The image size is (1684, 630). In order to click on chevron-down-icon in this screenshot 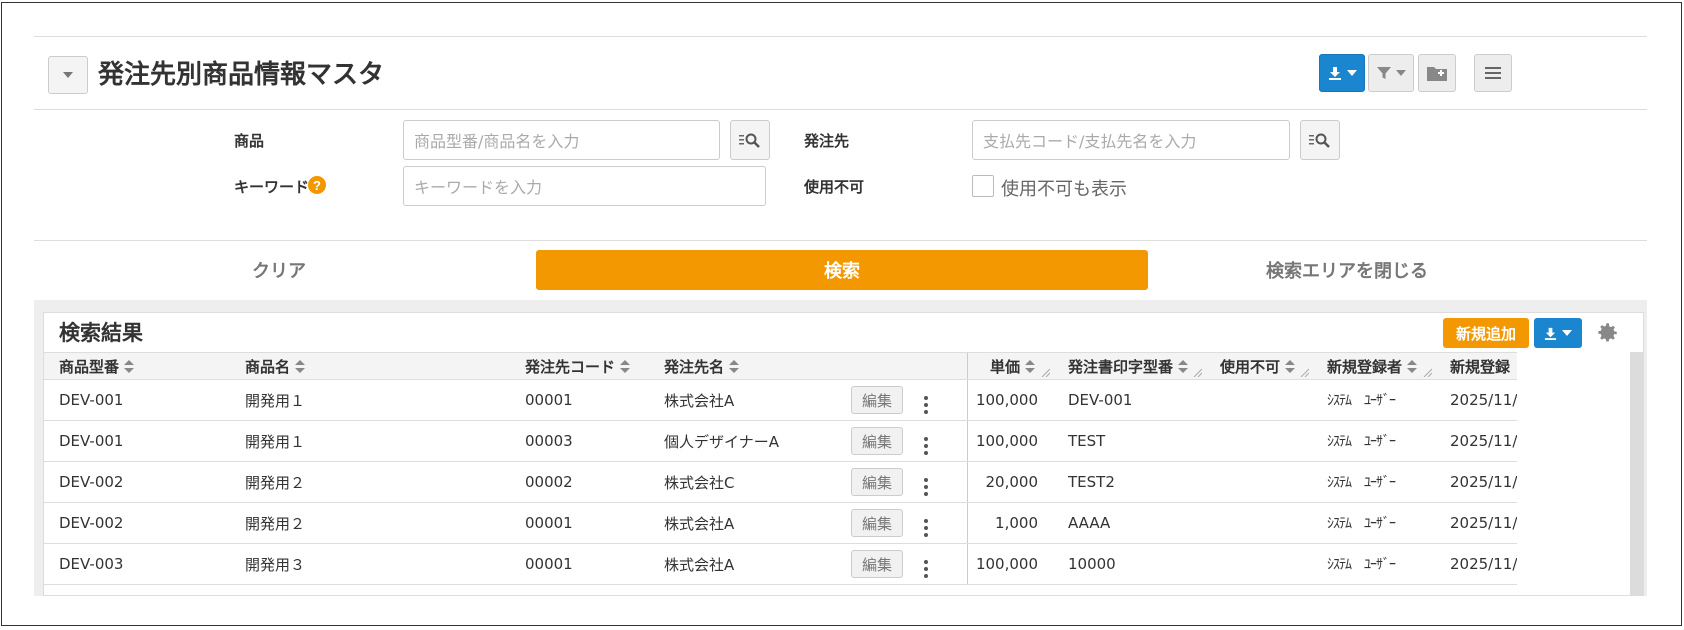, I will do `click(68, 75)`.